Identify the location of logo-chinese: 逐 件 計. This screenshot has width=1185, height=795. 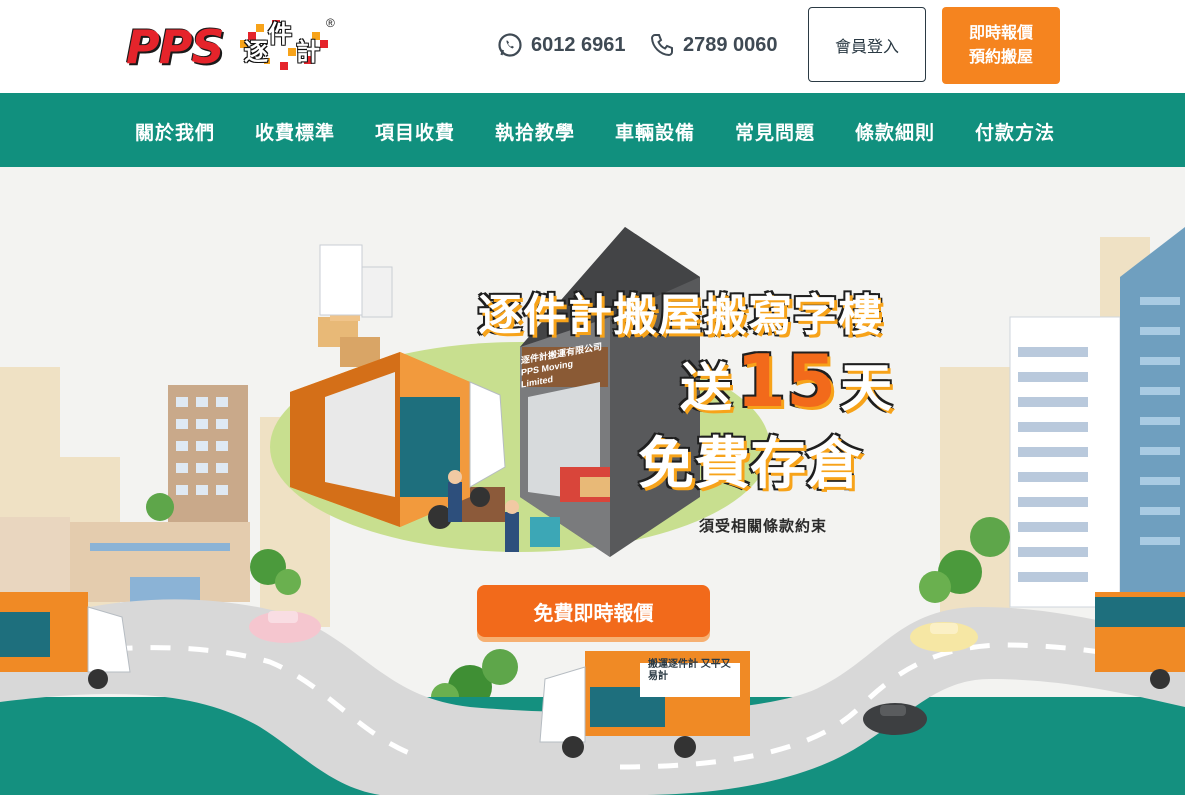
(285, 44).